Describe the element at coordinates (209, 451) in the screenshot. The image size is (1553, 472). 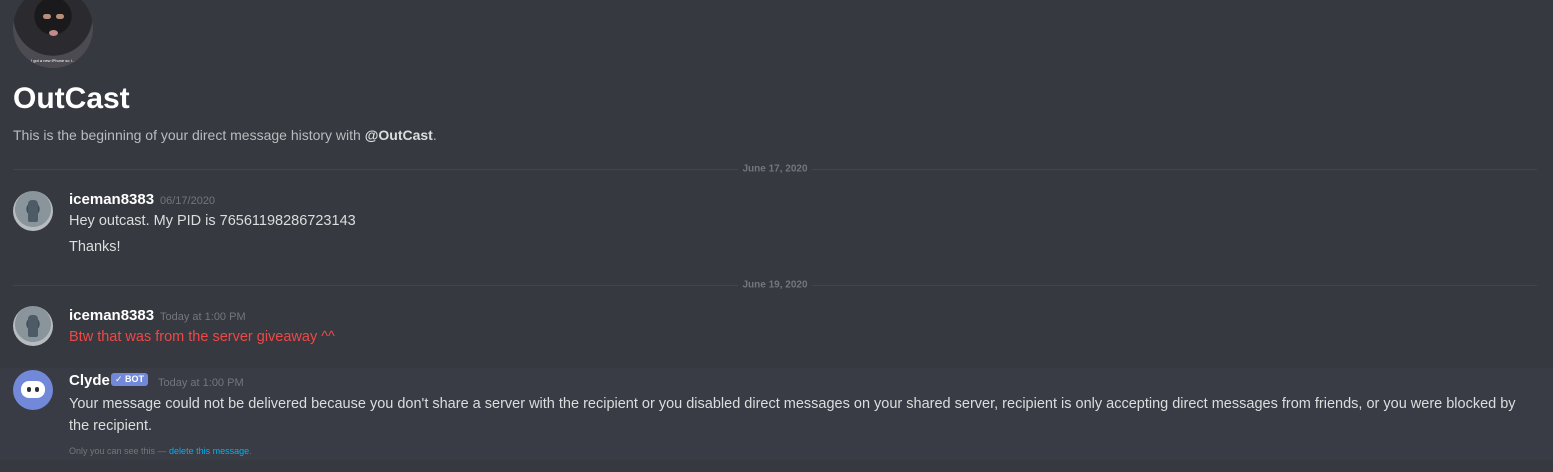
I see `delete-message-link: delete this message` at that location.